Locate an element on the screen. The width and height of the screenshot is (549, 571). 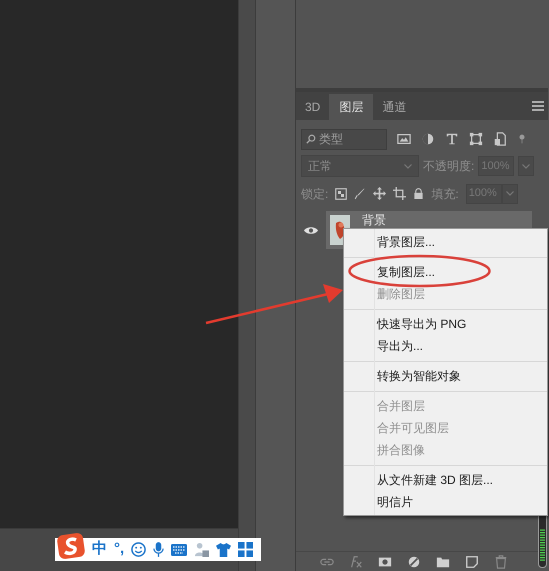
lock-label: 锁定: is located at coordinates (314, 194).